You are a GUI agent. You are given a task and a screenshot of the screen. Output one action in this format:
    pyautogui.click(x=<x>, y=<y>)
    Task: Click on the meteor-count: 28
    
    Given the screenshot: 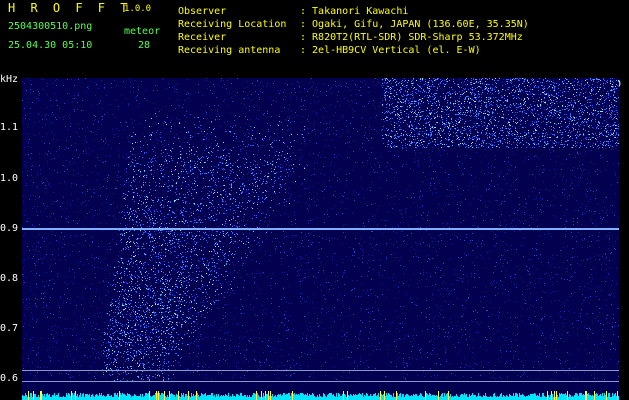 What is the action you would take?
    pyautogui.click(x=144, y=45)
    